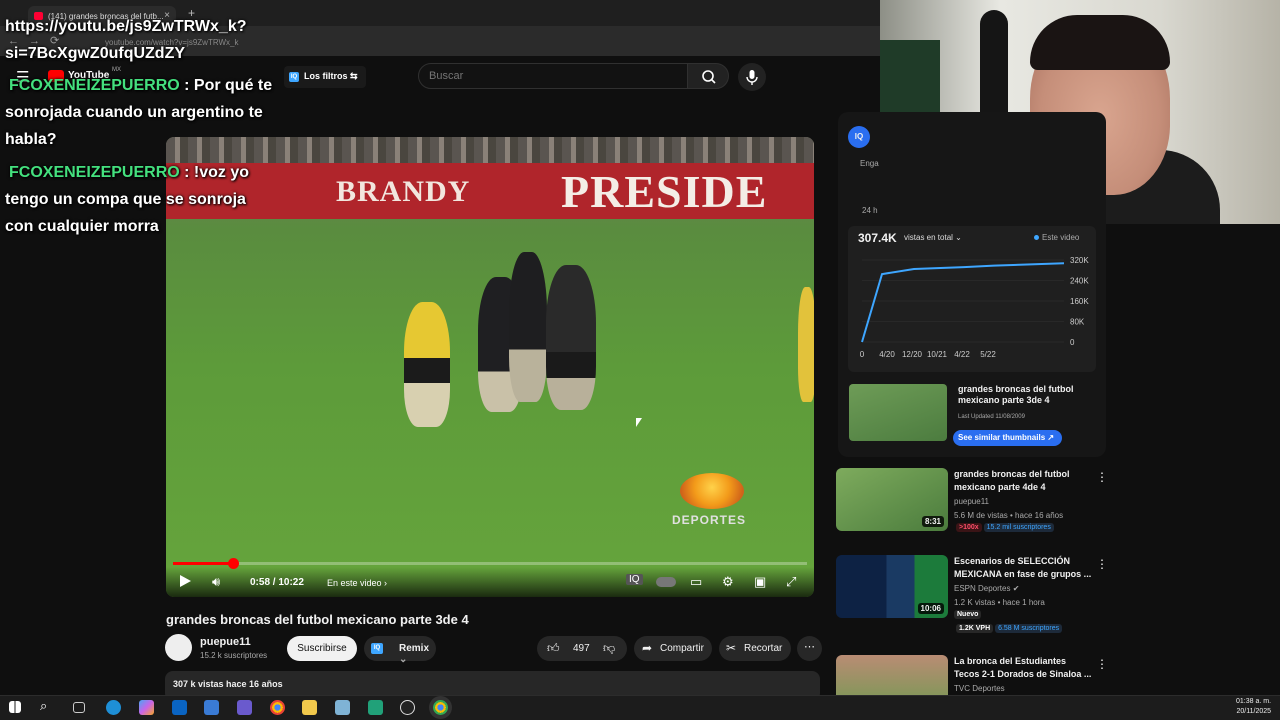 This screenshot has width=1280, height=720. What do you see at coordinates (1029, 628) in the screenshot?
I see `rec-badge: 6.58 M suscriptores` at bounding box center [1029, 628].